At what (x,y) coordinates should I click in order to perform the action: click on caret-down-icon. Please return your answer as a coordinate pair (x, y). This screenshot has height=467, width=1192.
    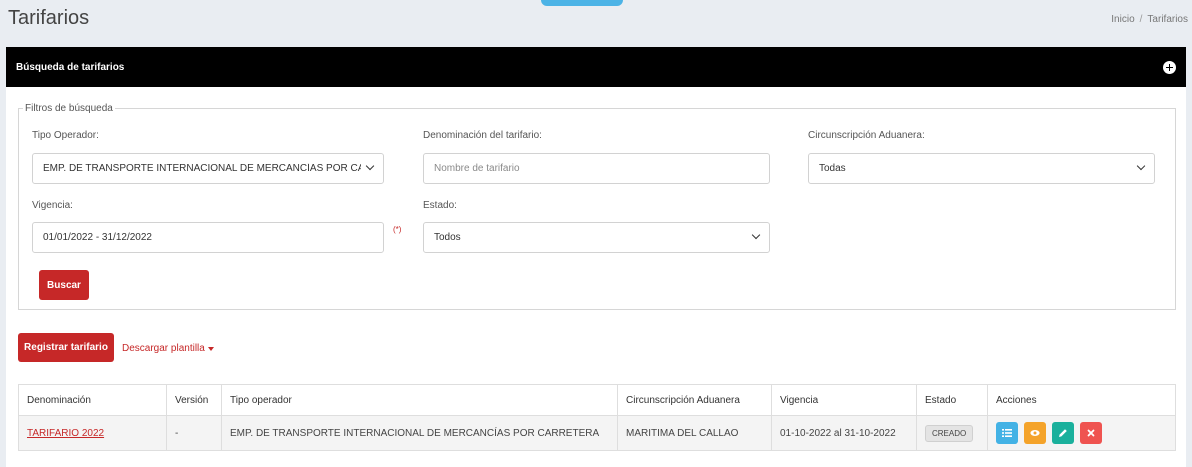
    Looking at the image, I should click on (210, 348).